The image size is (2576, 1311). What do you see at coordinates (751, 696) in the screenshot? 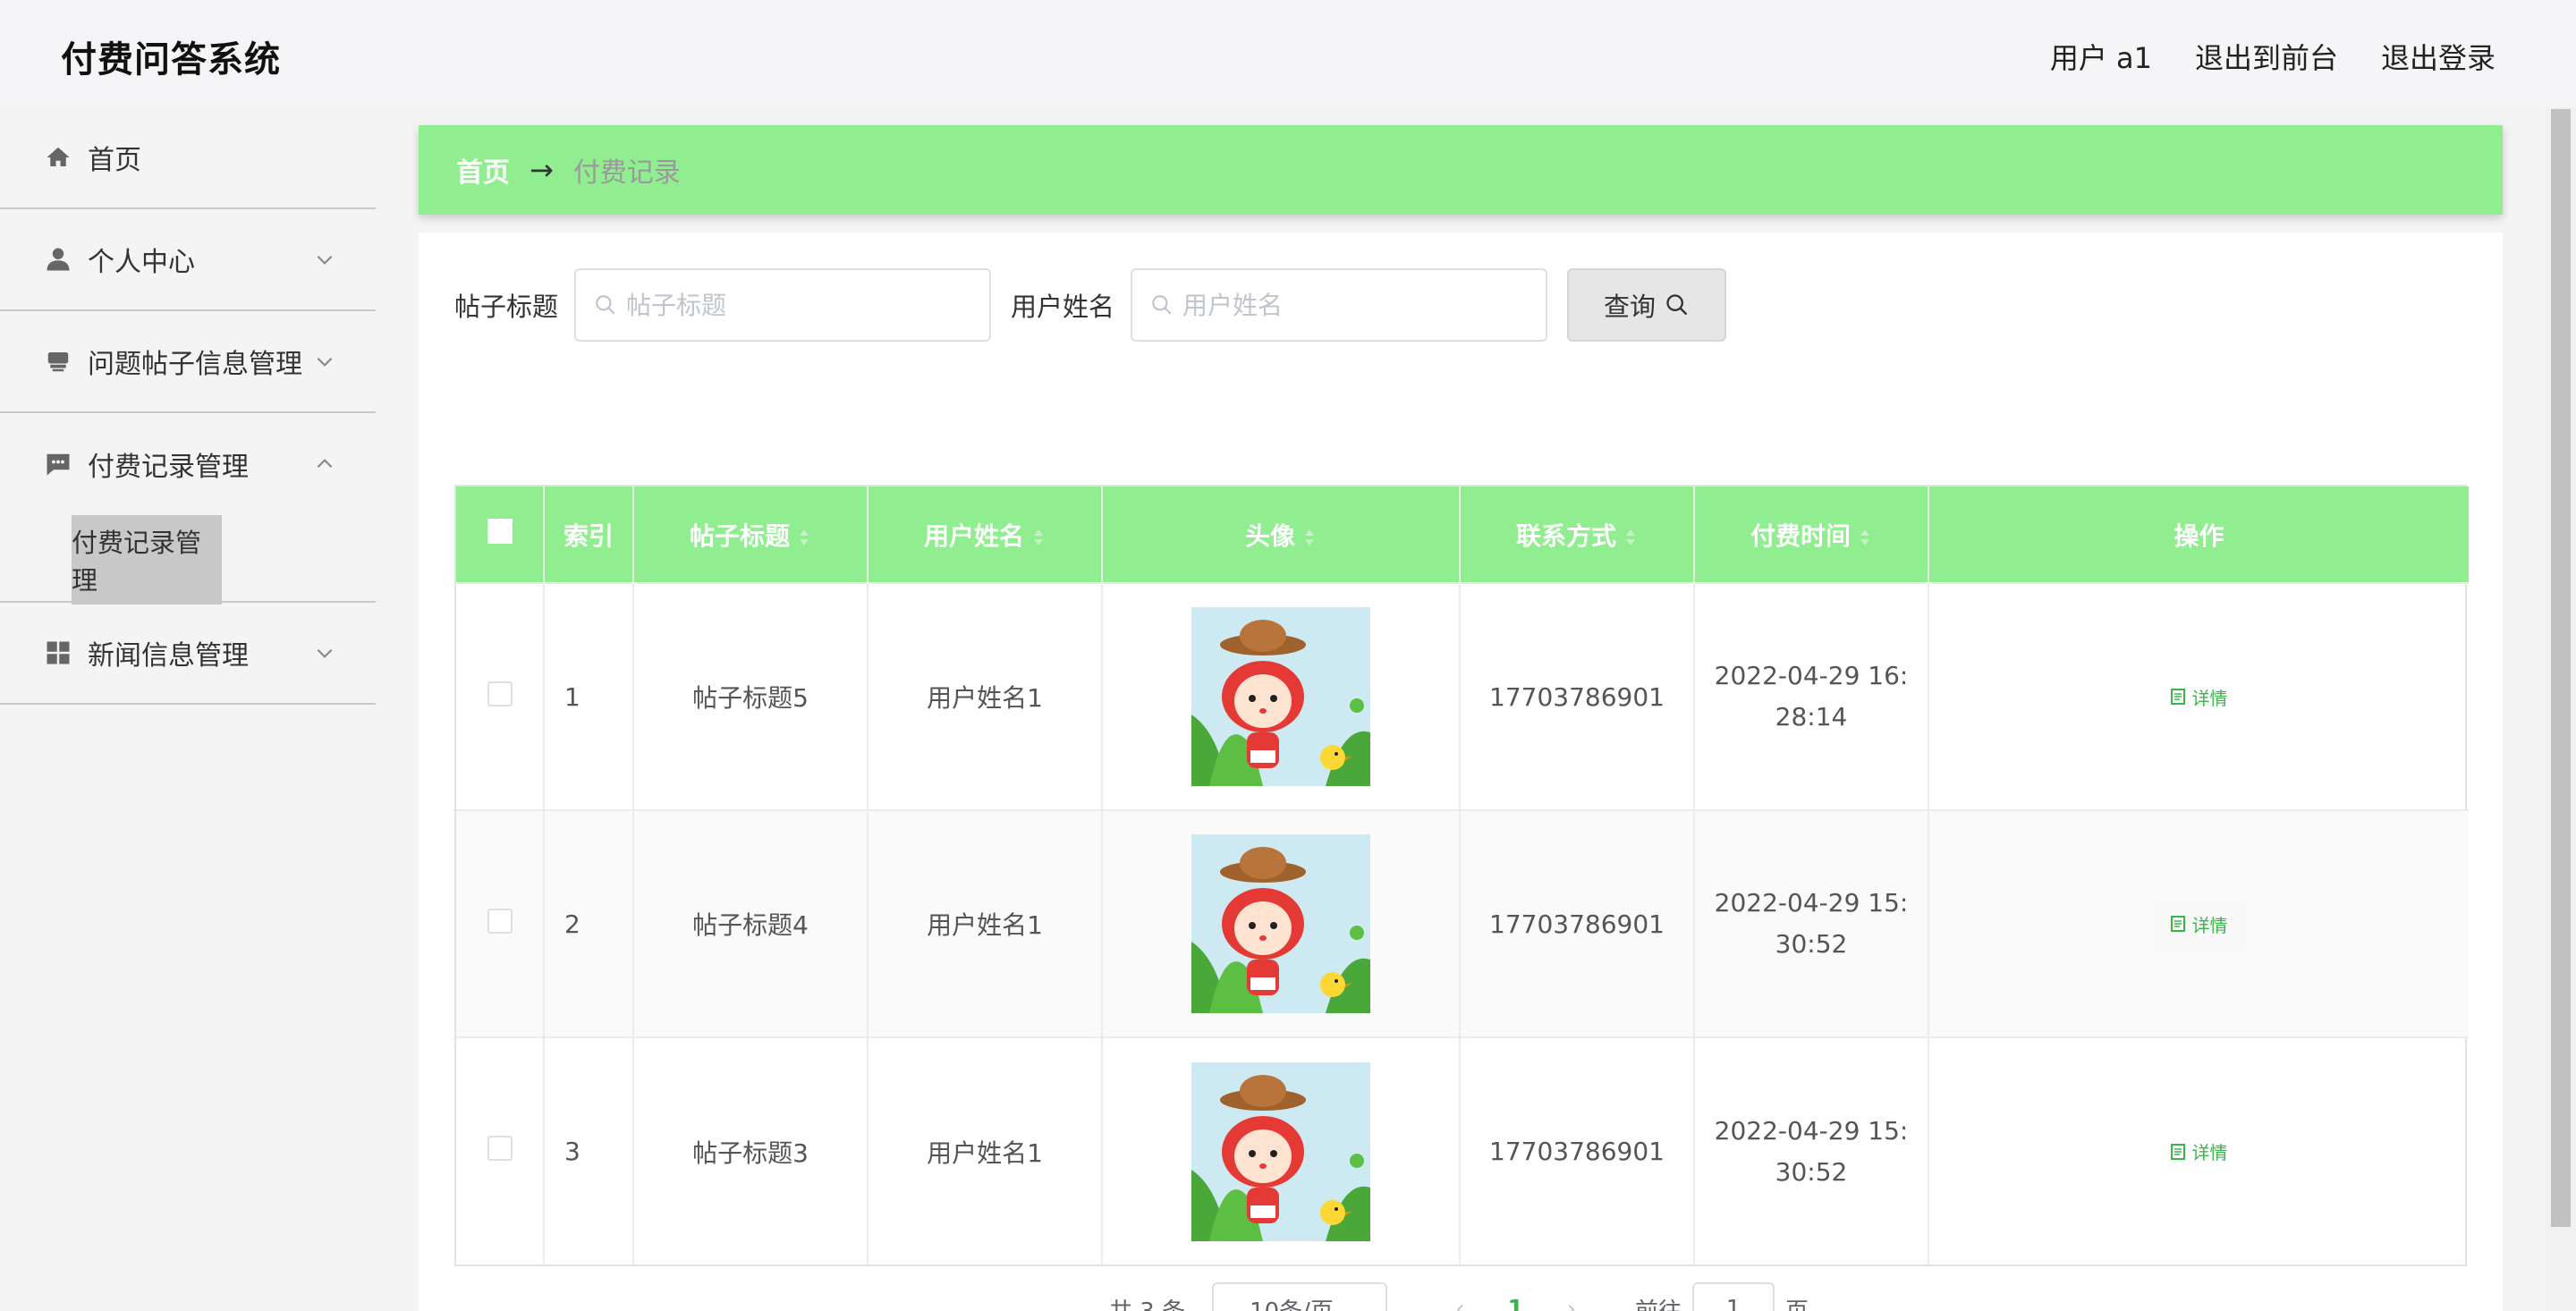
I see `row-post-title: 帖子标题5` at bounding box center [751, 696].